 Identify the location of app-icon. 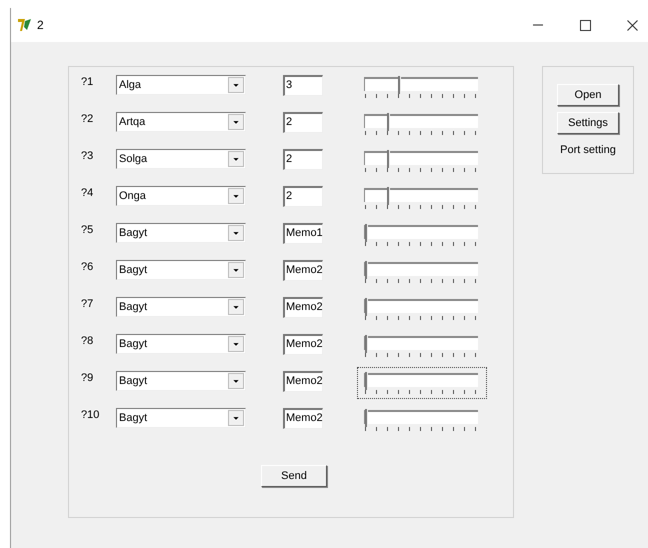
(25, 25).